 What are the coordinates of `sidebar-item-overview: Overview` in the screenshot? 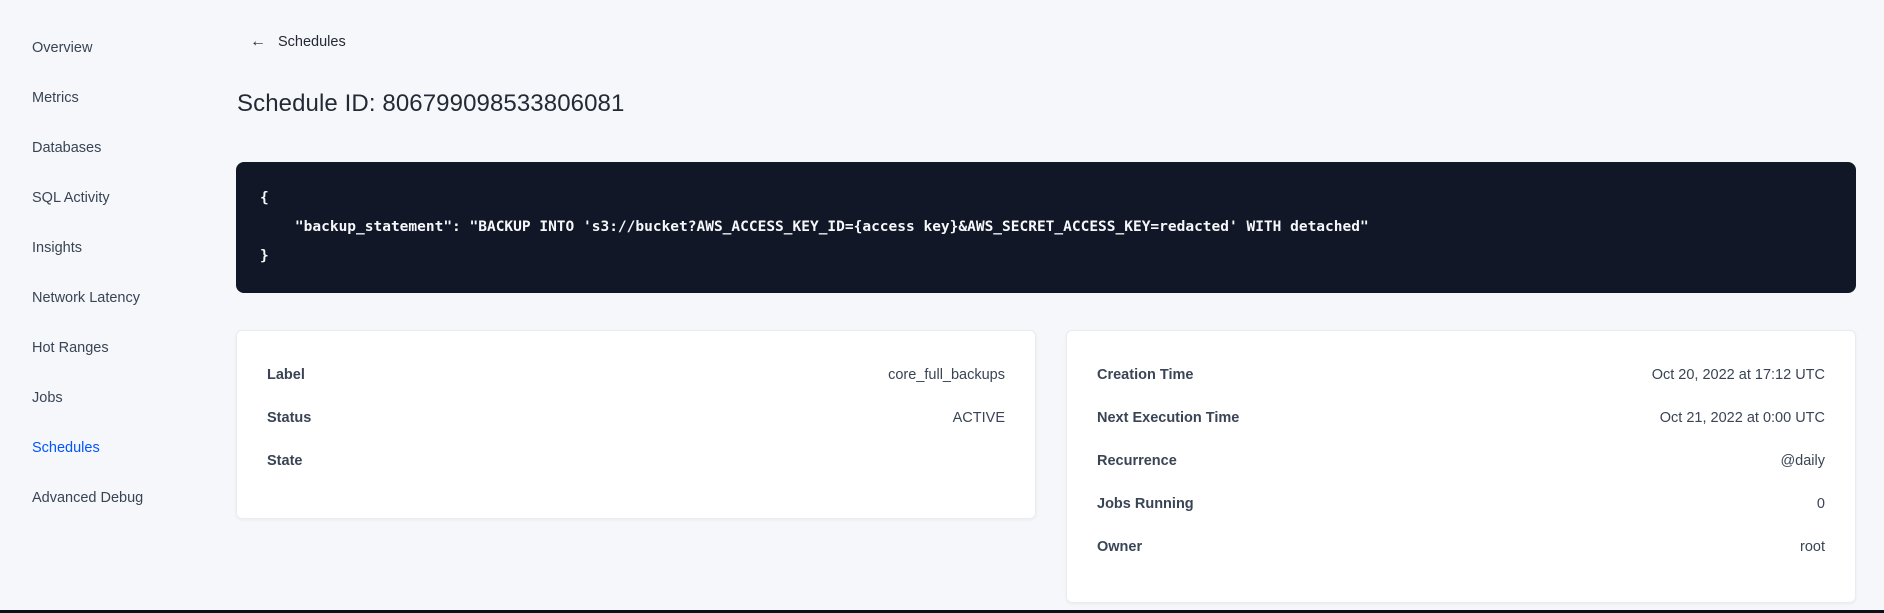 It's located at (98, 48).